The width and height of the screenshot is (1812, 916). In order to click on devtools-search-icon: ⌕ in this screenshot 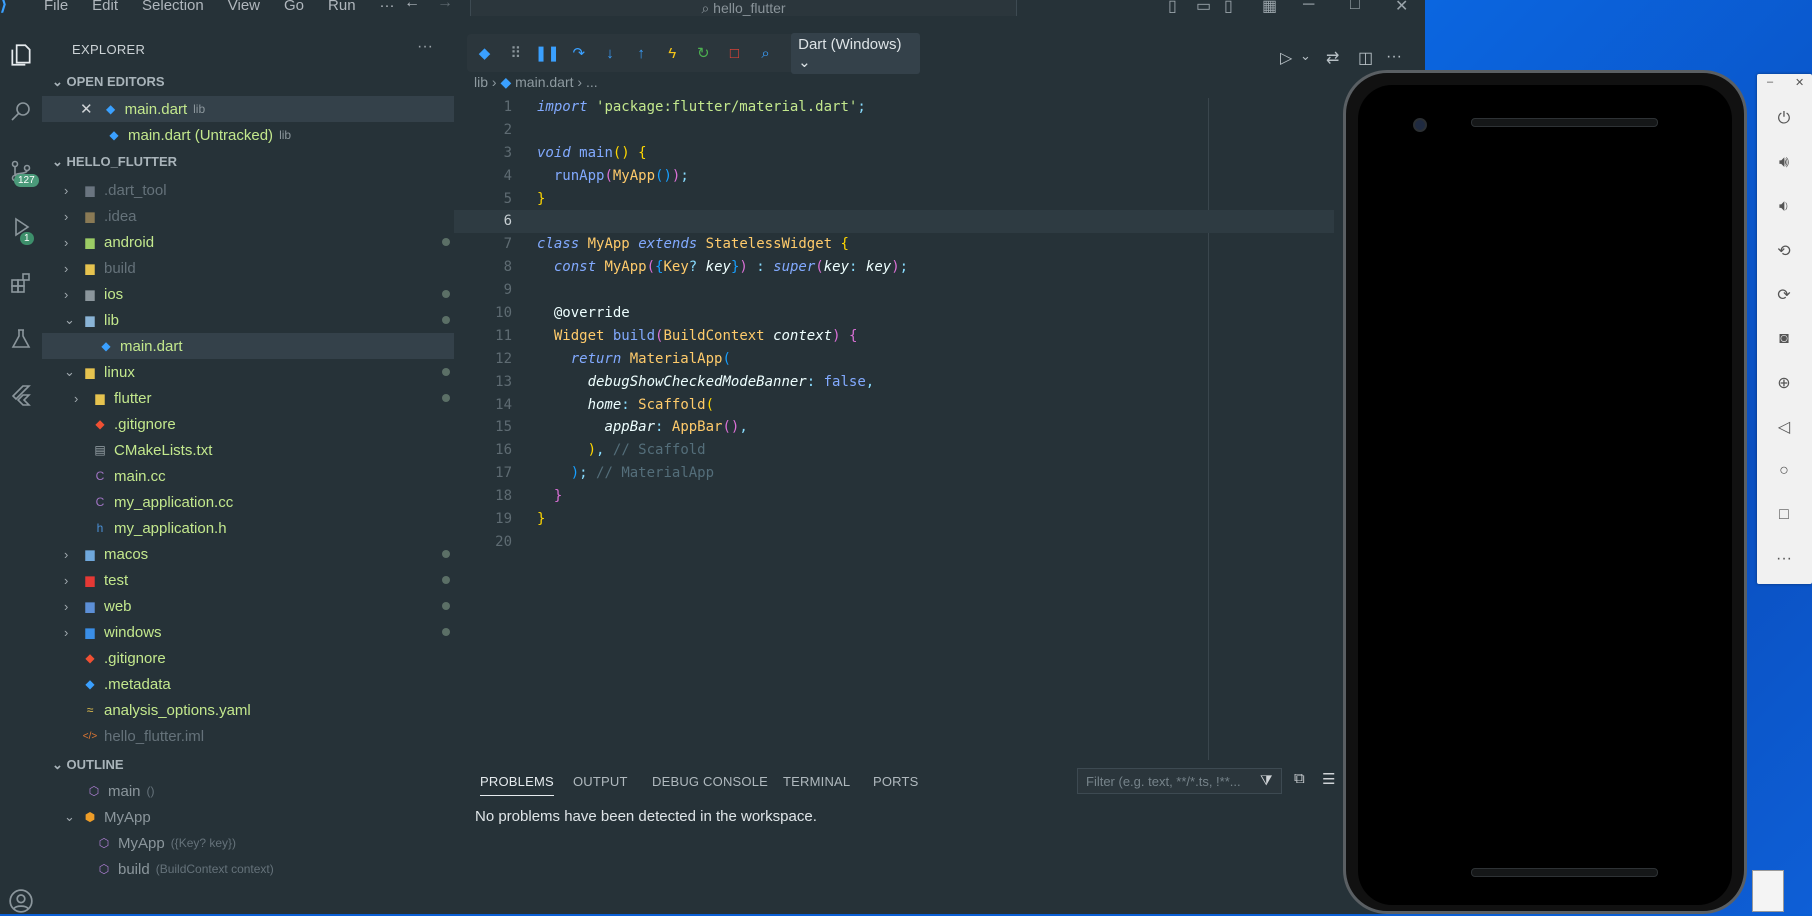, I will do `click(765, 53)`.